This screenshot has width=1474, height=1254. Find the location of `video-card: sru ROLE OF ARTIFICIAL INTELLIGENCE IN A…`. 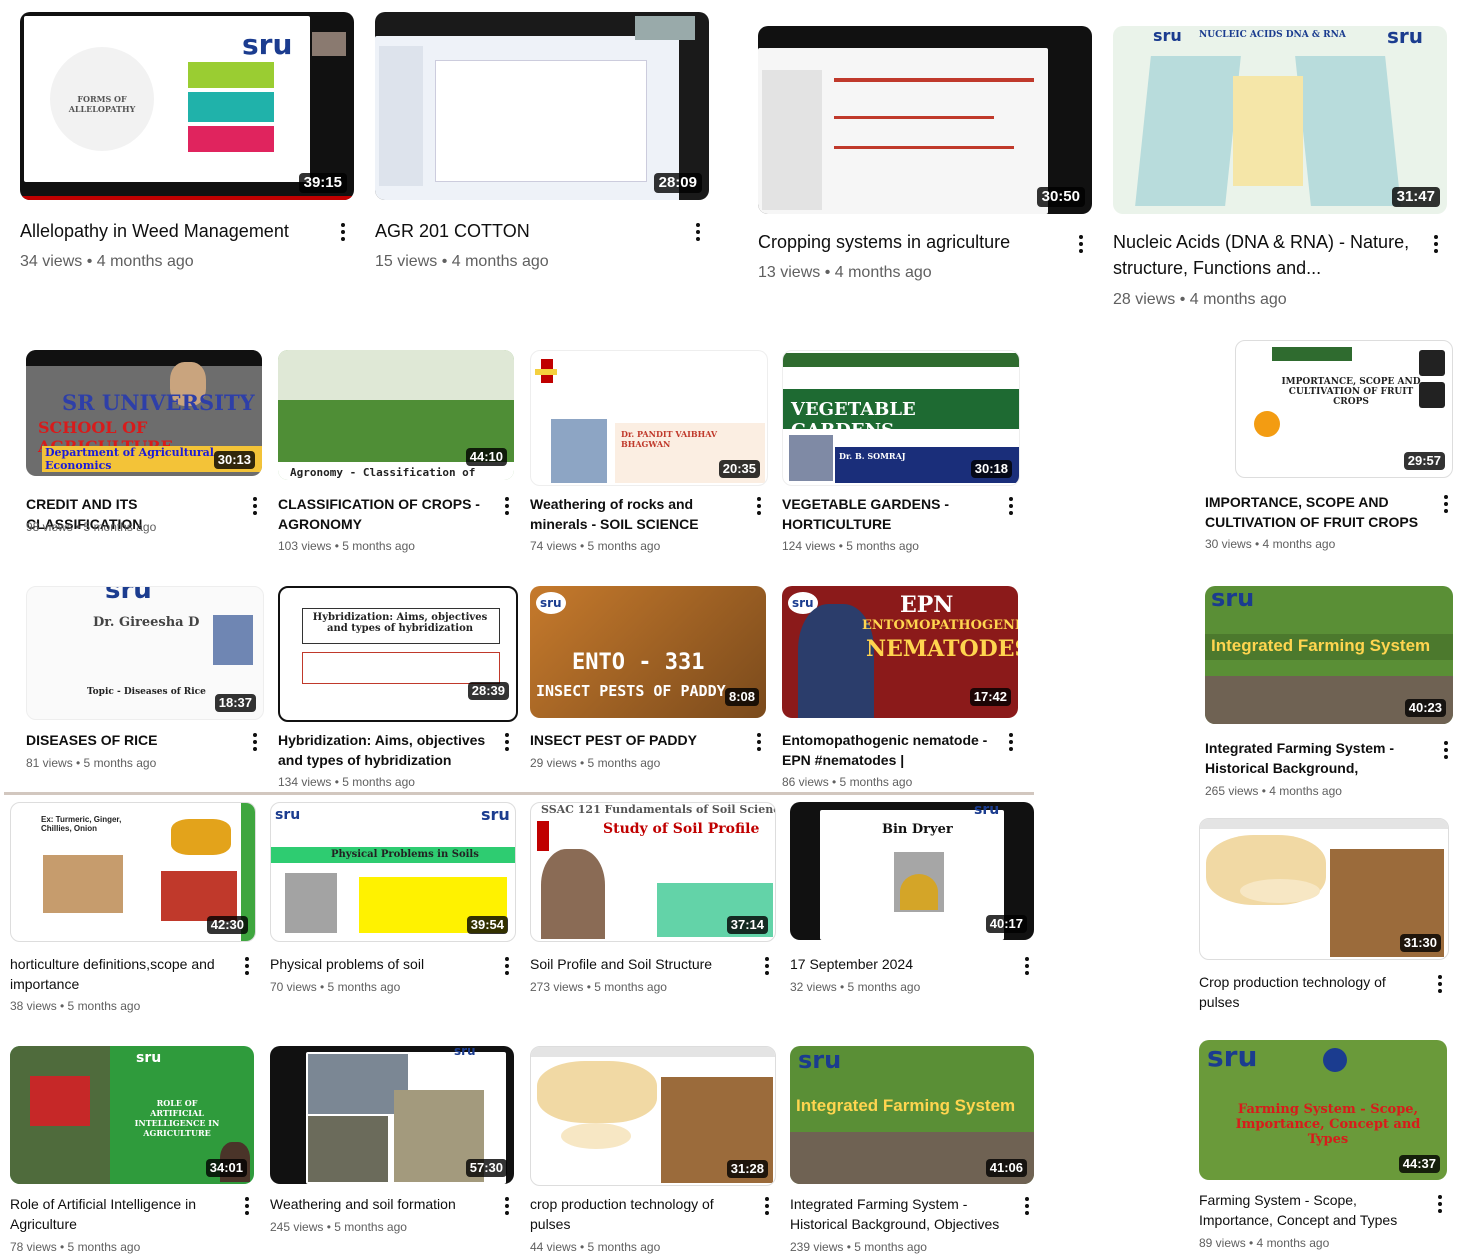

video-card: sru ROLE OF ARTIFICIAL INTELLIGENCE IN A… is located at coordinates (138, 1150).